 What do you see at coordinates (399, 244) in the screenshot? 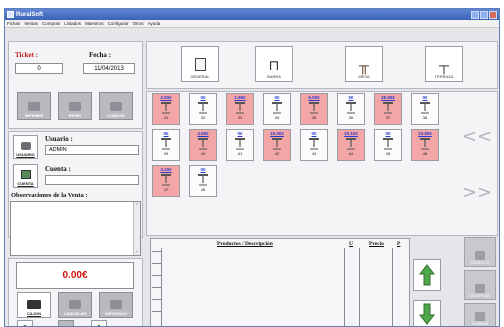
I see `col-p-header: P` at bounding box center [399, 244].